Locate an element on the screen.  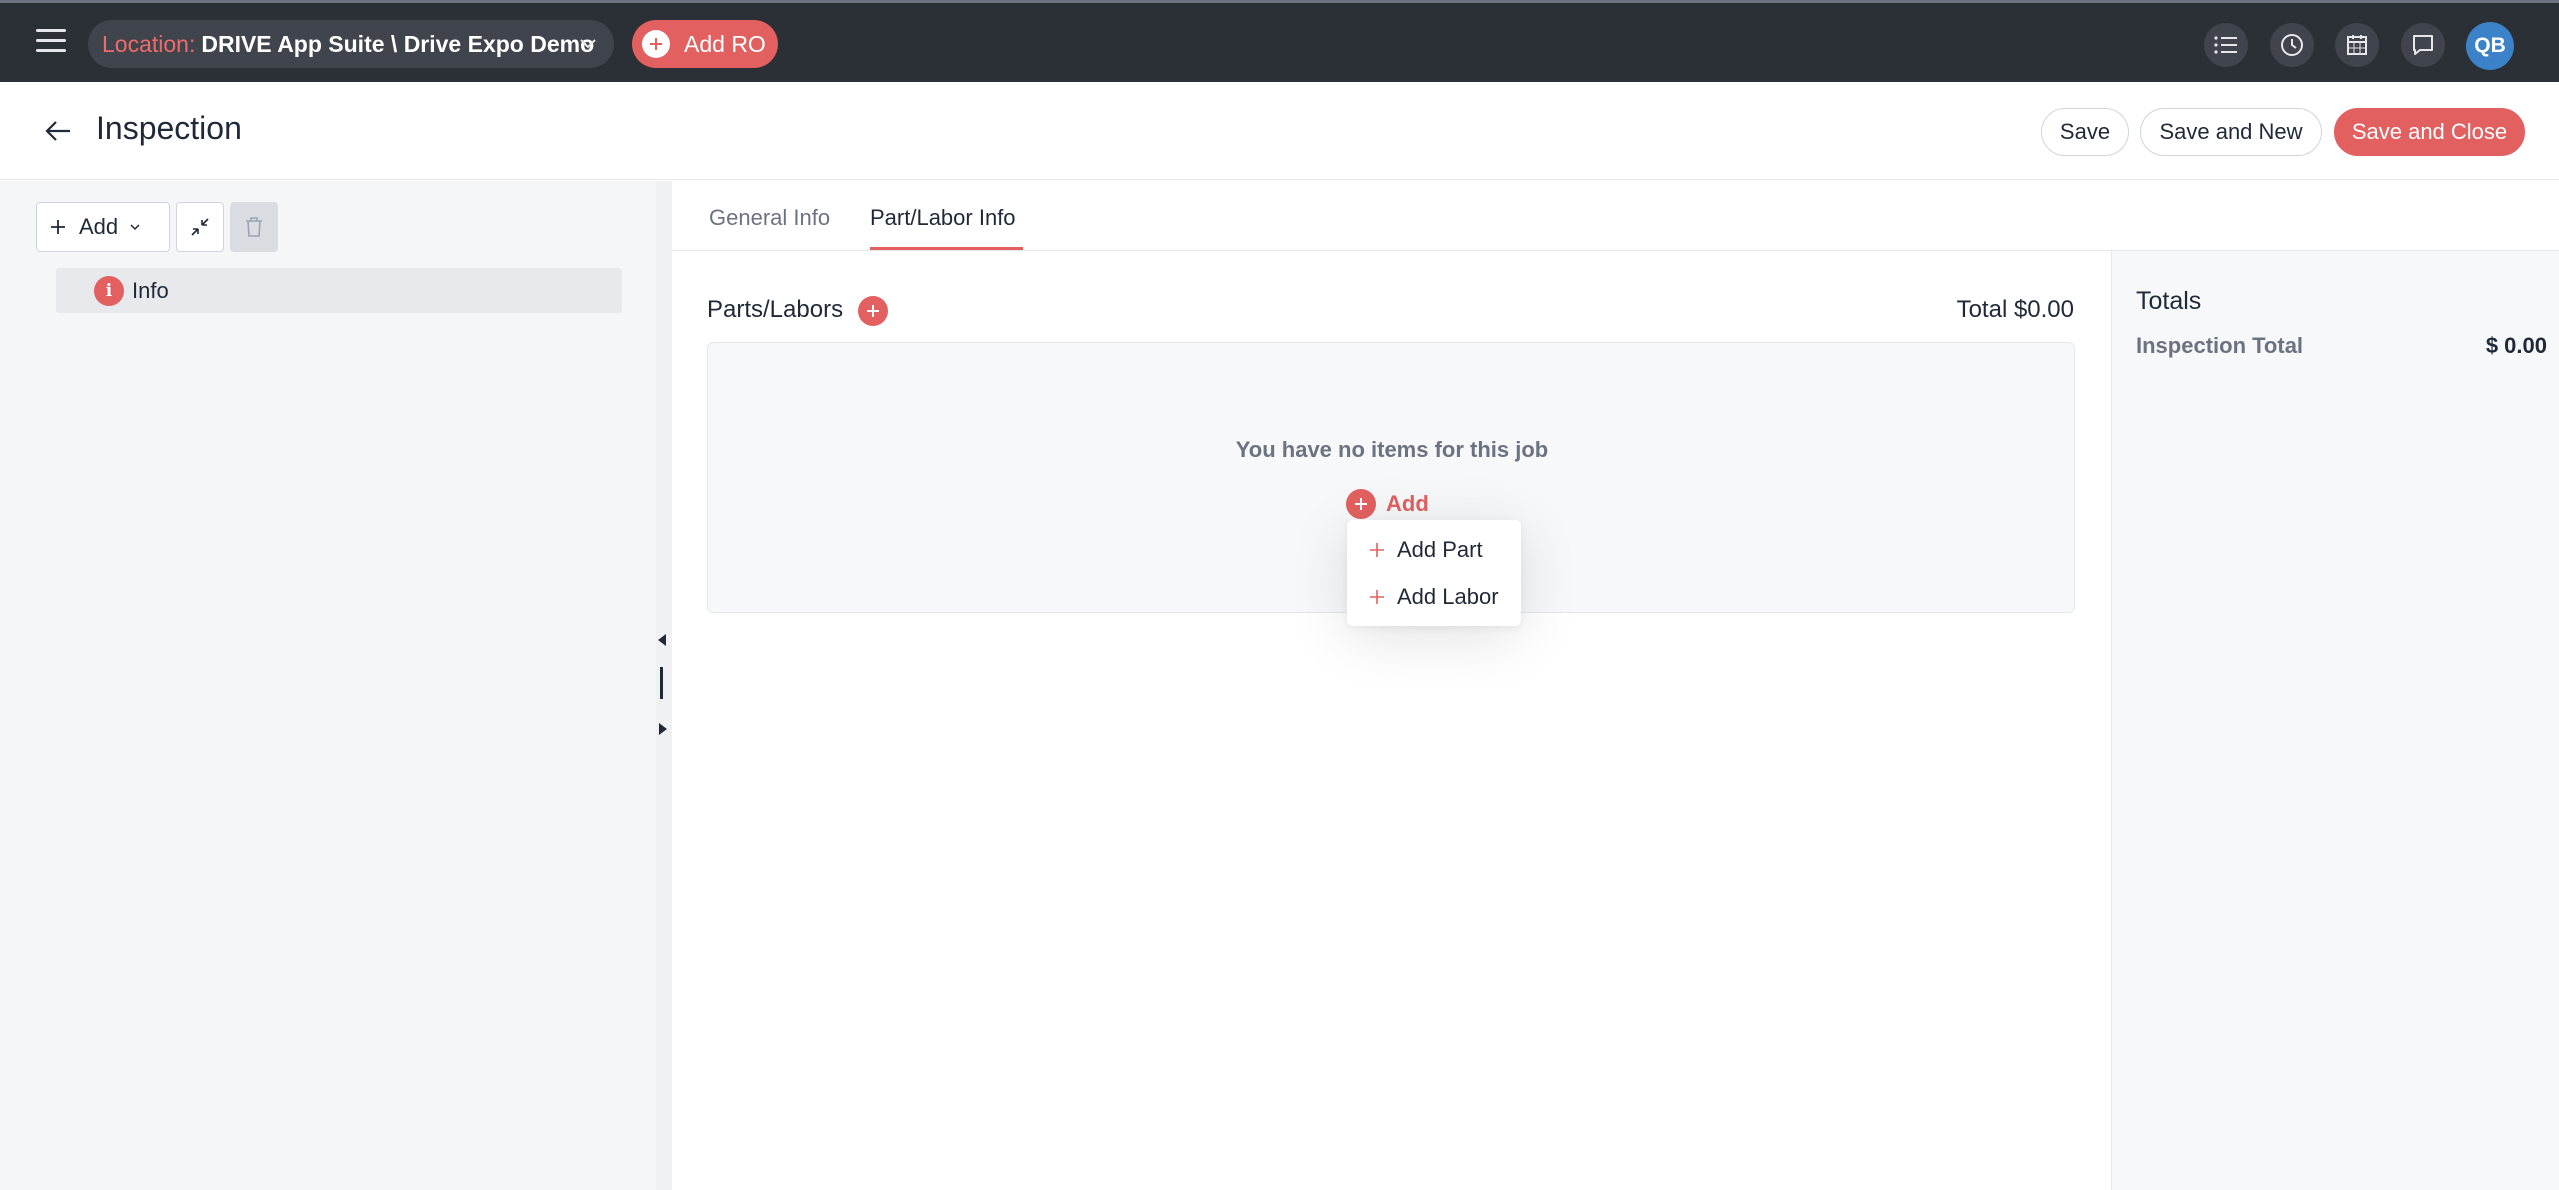
collapse-all-button is located at coordinates (200, 227).